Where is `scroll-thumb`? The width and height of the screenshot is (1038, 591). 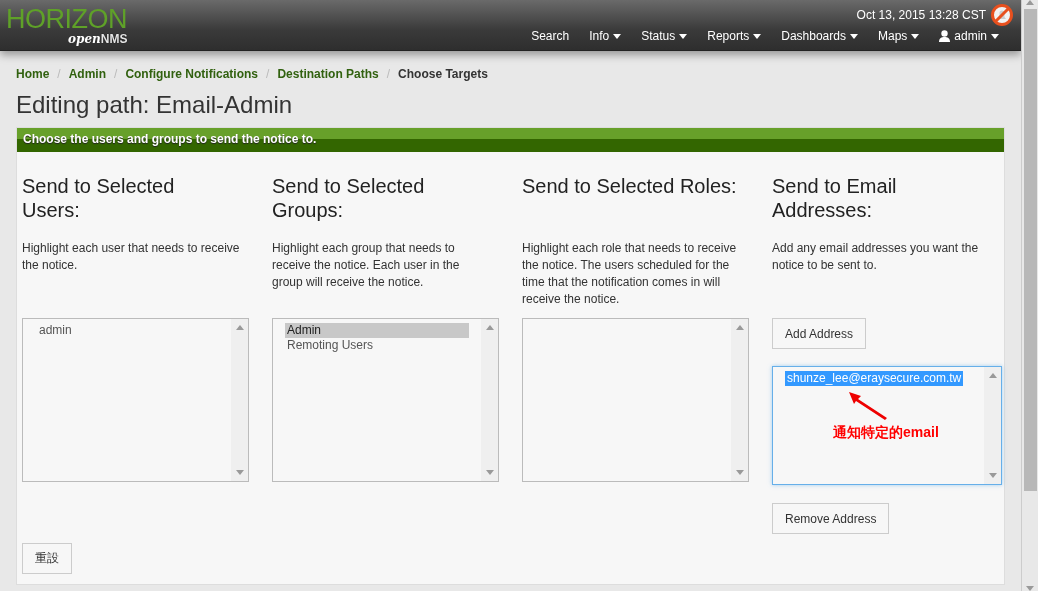
scroll-thumb is located at coordinates (1030, 250).